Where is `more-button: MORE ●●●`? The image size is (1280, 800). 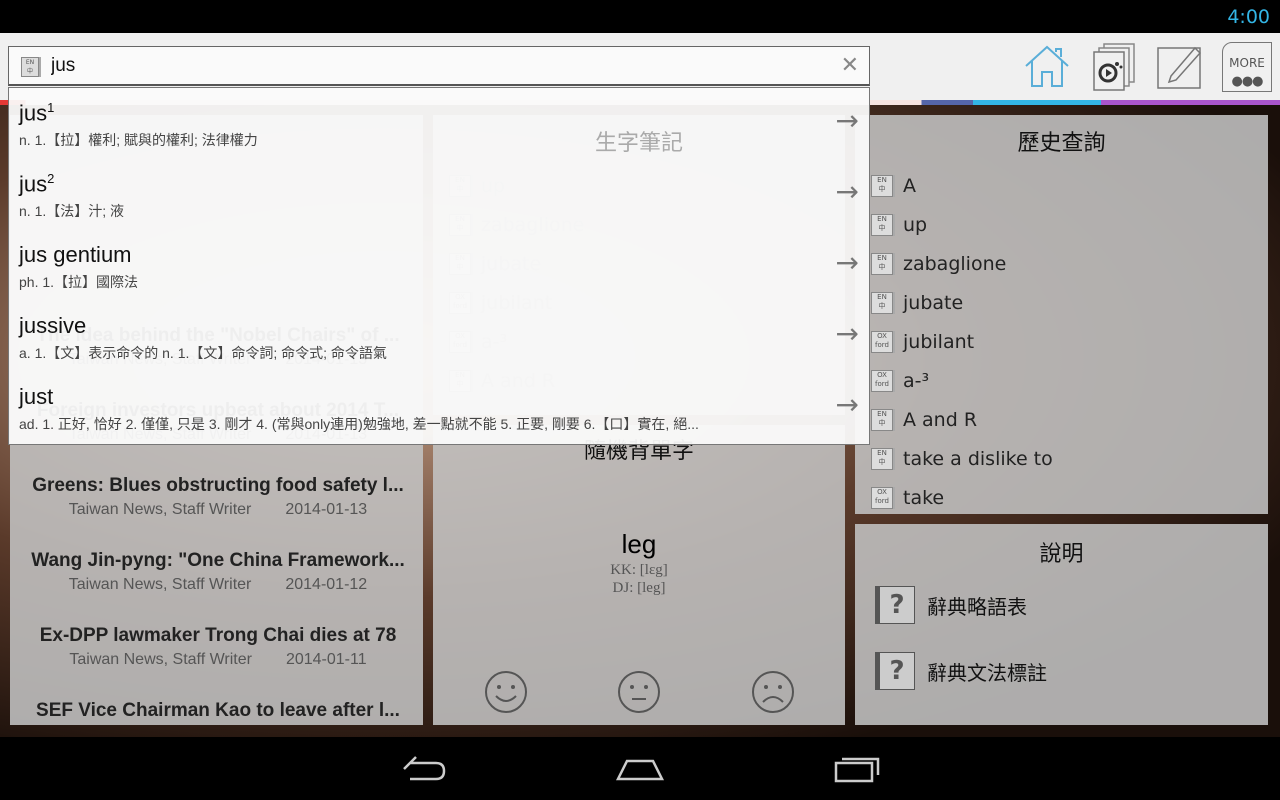 more-button: MORE ●●● is located at coordinates (1247, 67).